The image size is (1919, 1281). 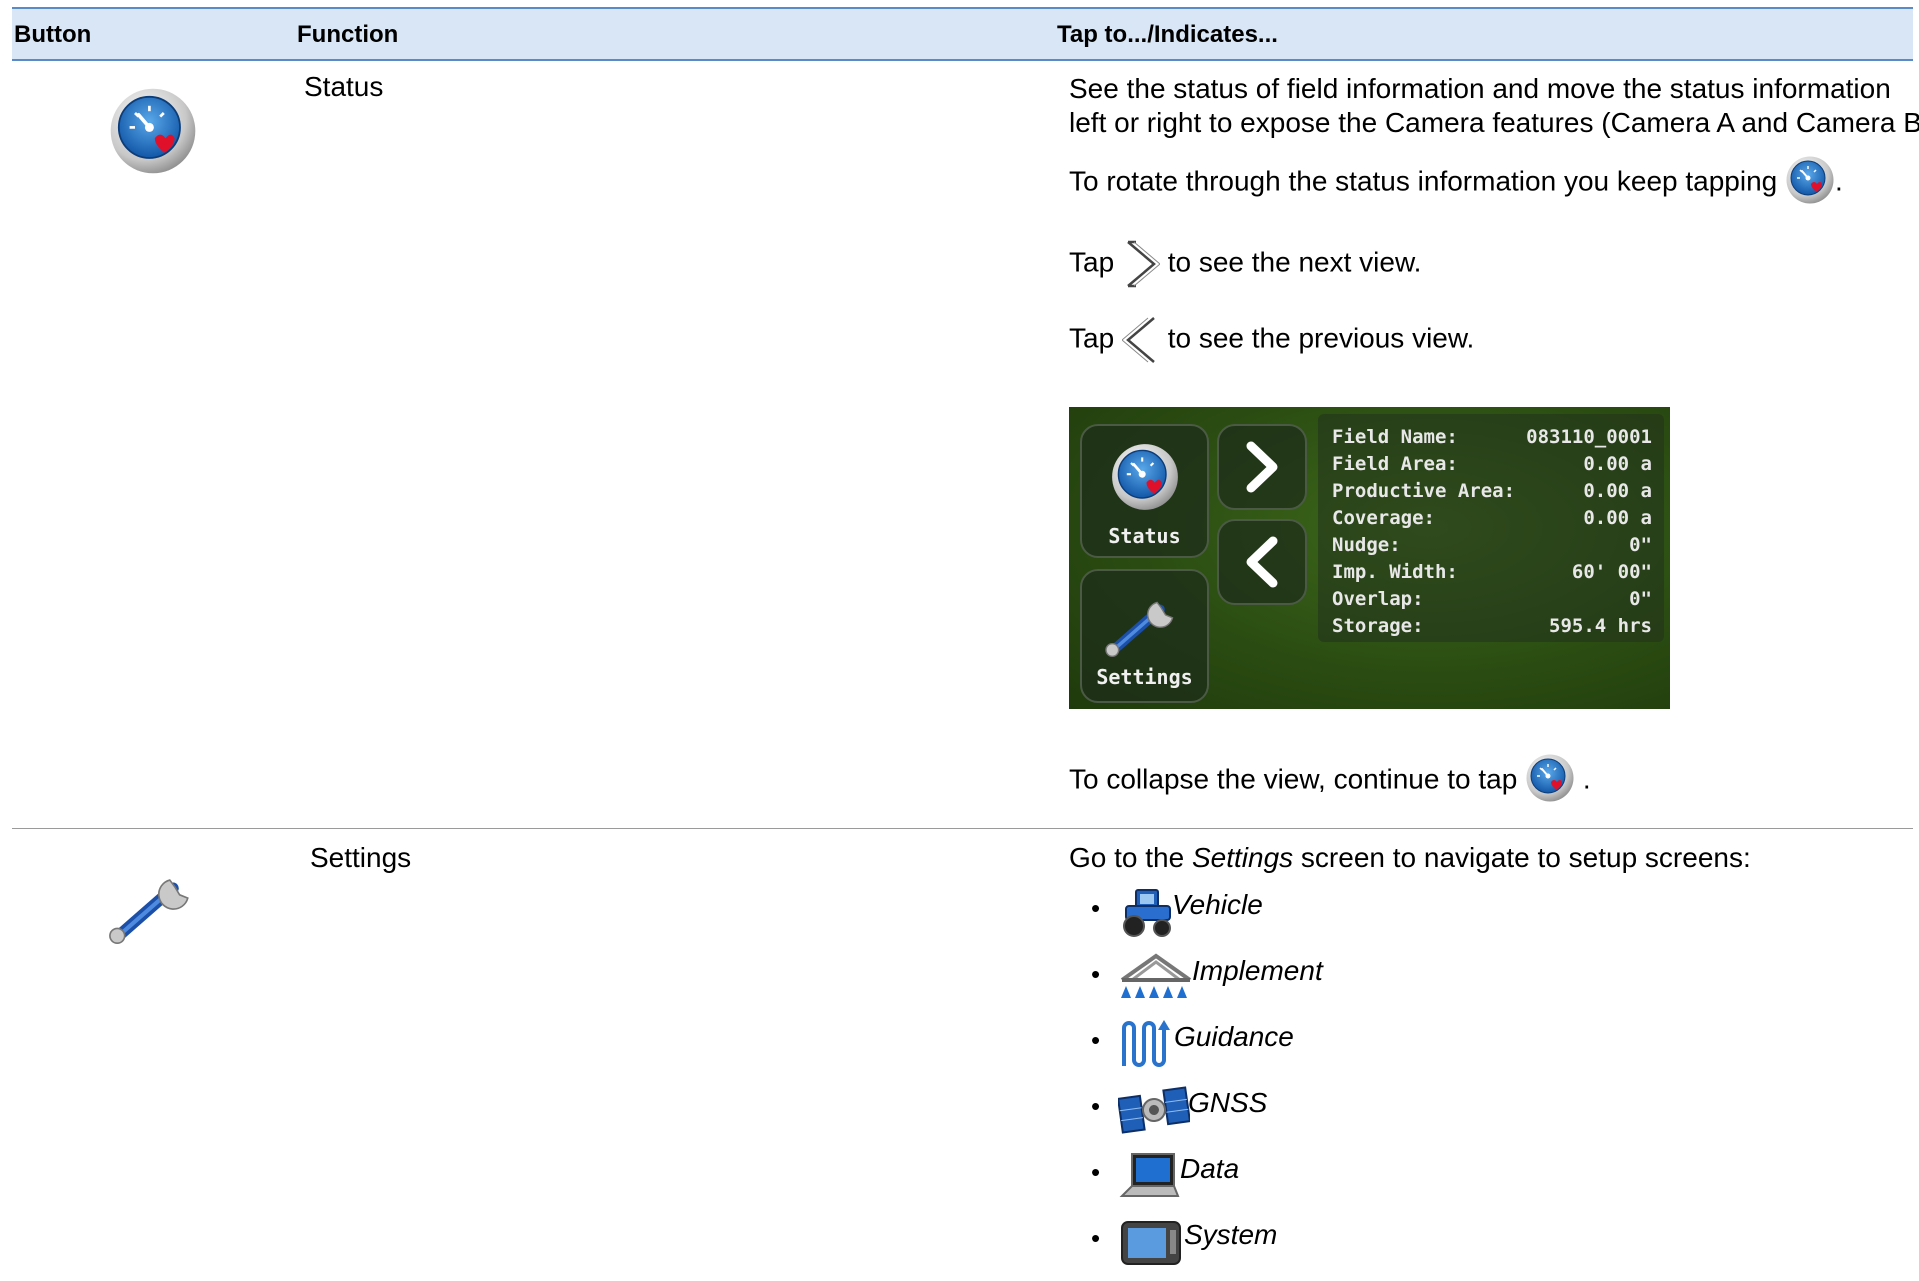 What do you see at coordinates (1257, 970) in the screenshot?
I see `menu-item-implement: Implement` at bounding box center [1257, 970].